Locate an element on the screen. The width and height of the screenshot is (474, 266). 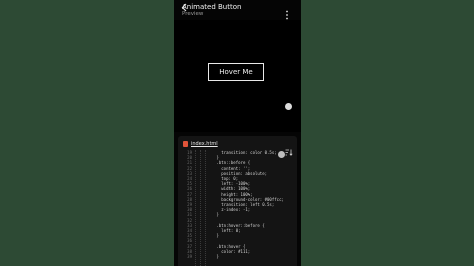
app-bar: Animated Button Preview is located at coordinates (237, 10).